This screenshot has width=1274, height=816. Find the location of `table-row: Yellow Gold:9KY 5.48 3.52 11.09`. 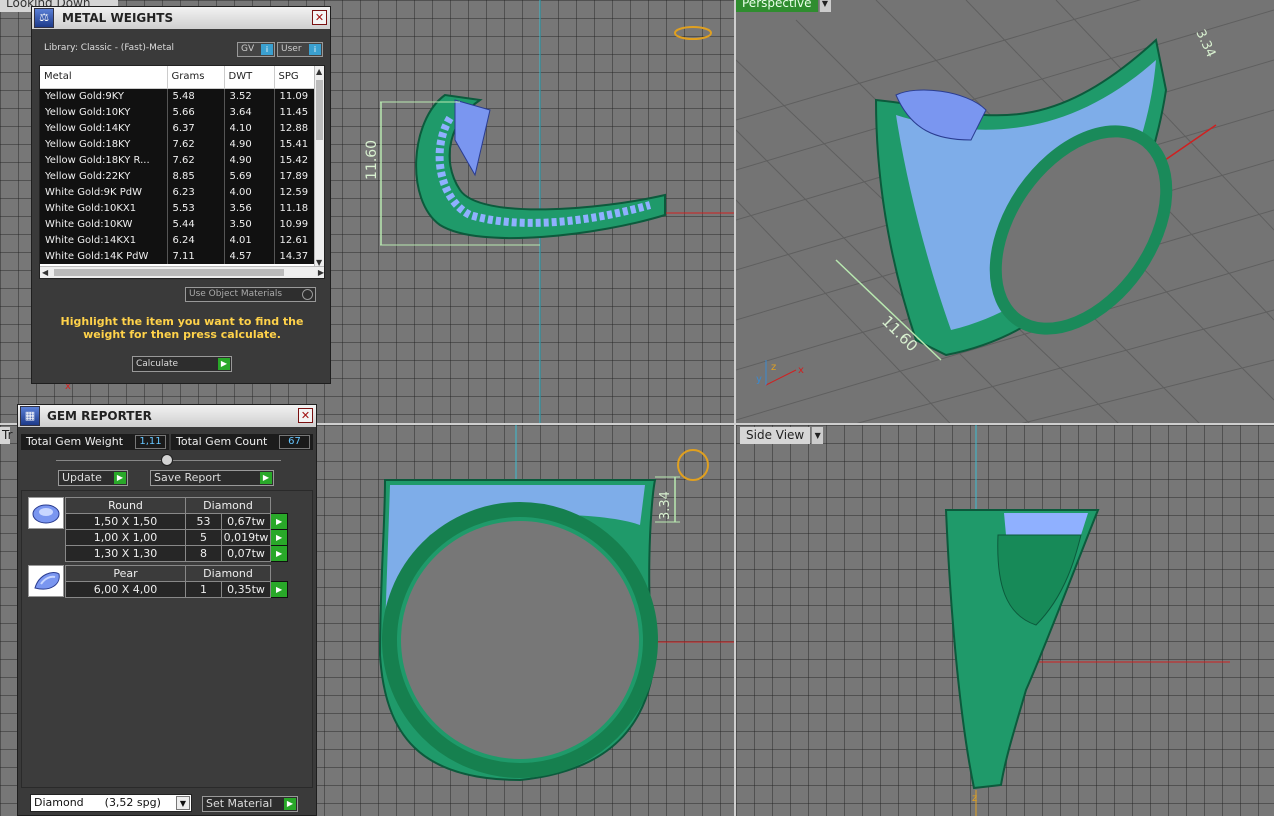

table-row: Yellow Gold:9KY 5.48 3.52 11.09 is located at coordinates (178, 96).